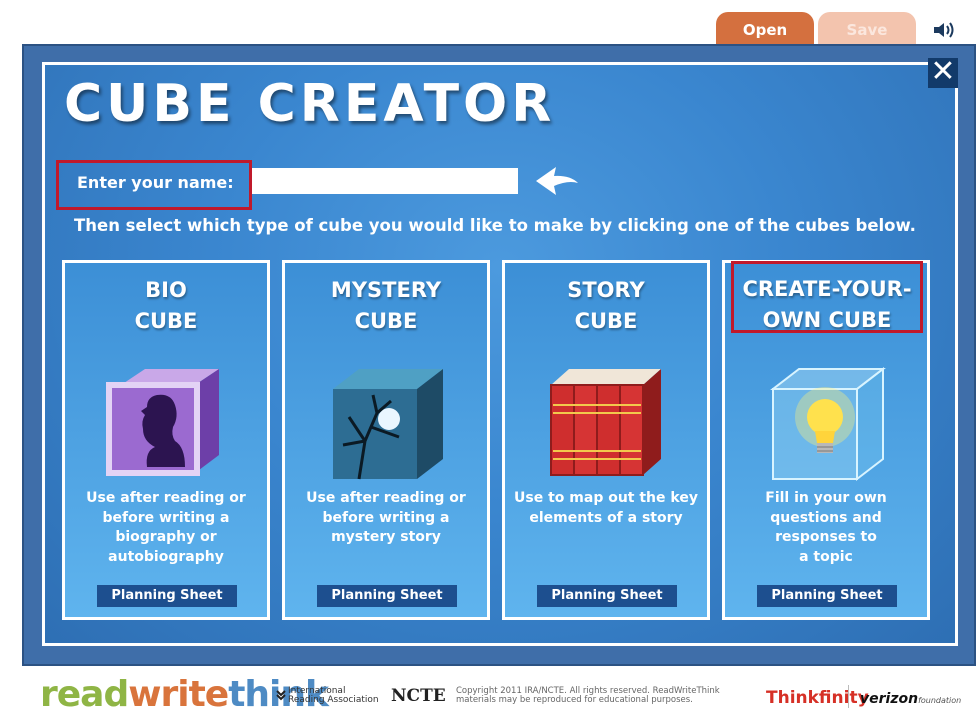 This screenshot has width=976, height=708. Describe the element at coordinates (944, 30) in the screenshot. I see `speaker-icon` at that location.